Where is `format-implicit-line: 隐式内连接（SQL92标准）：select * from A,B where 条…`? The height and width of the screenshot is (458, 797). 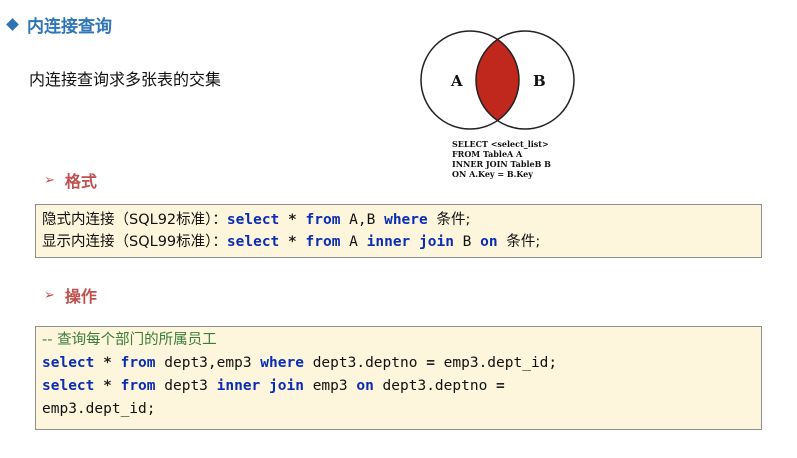 format-implicit-line: 隐式内连接（SQL92标准）：select * from A,B where 条… is located at coordinates (256, 220).